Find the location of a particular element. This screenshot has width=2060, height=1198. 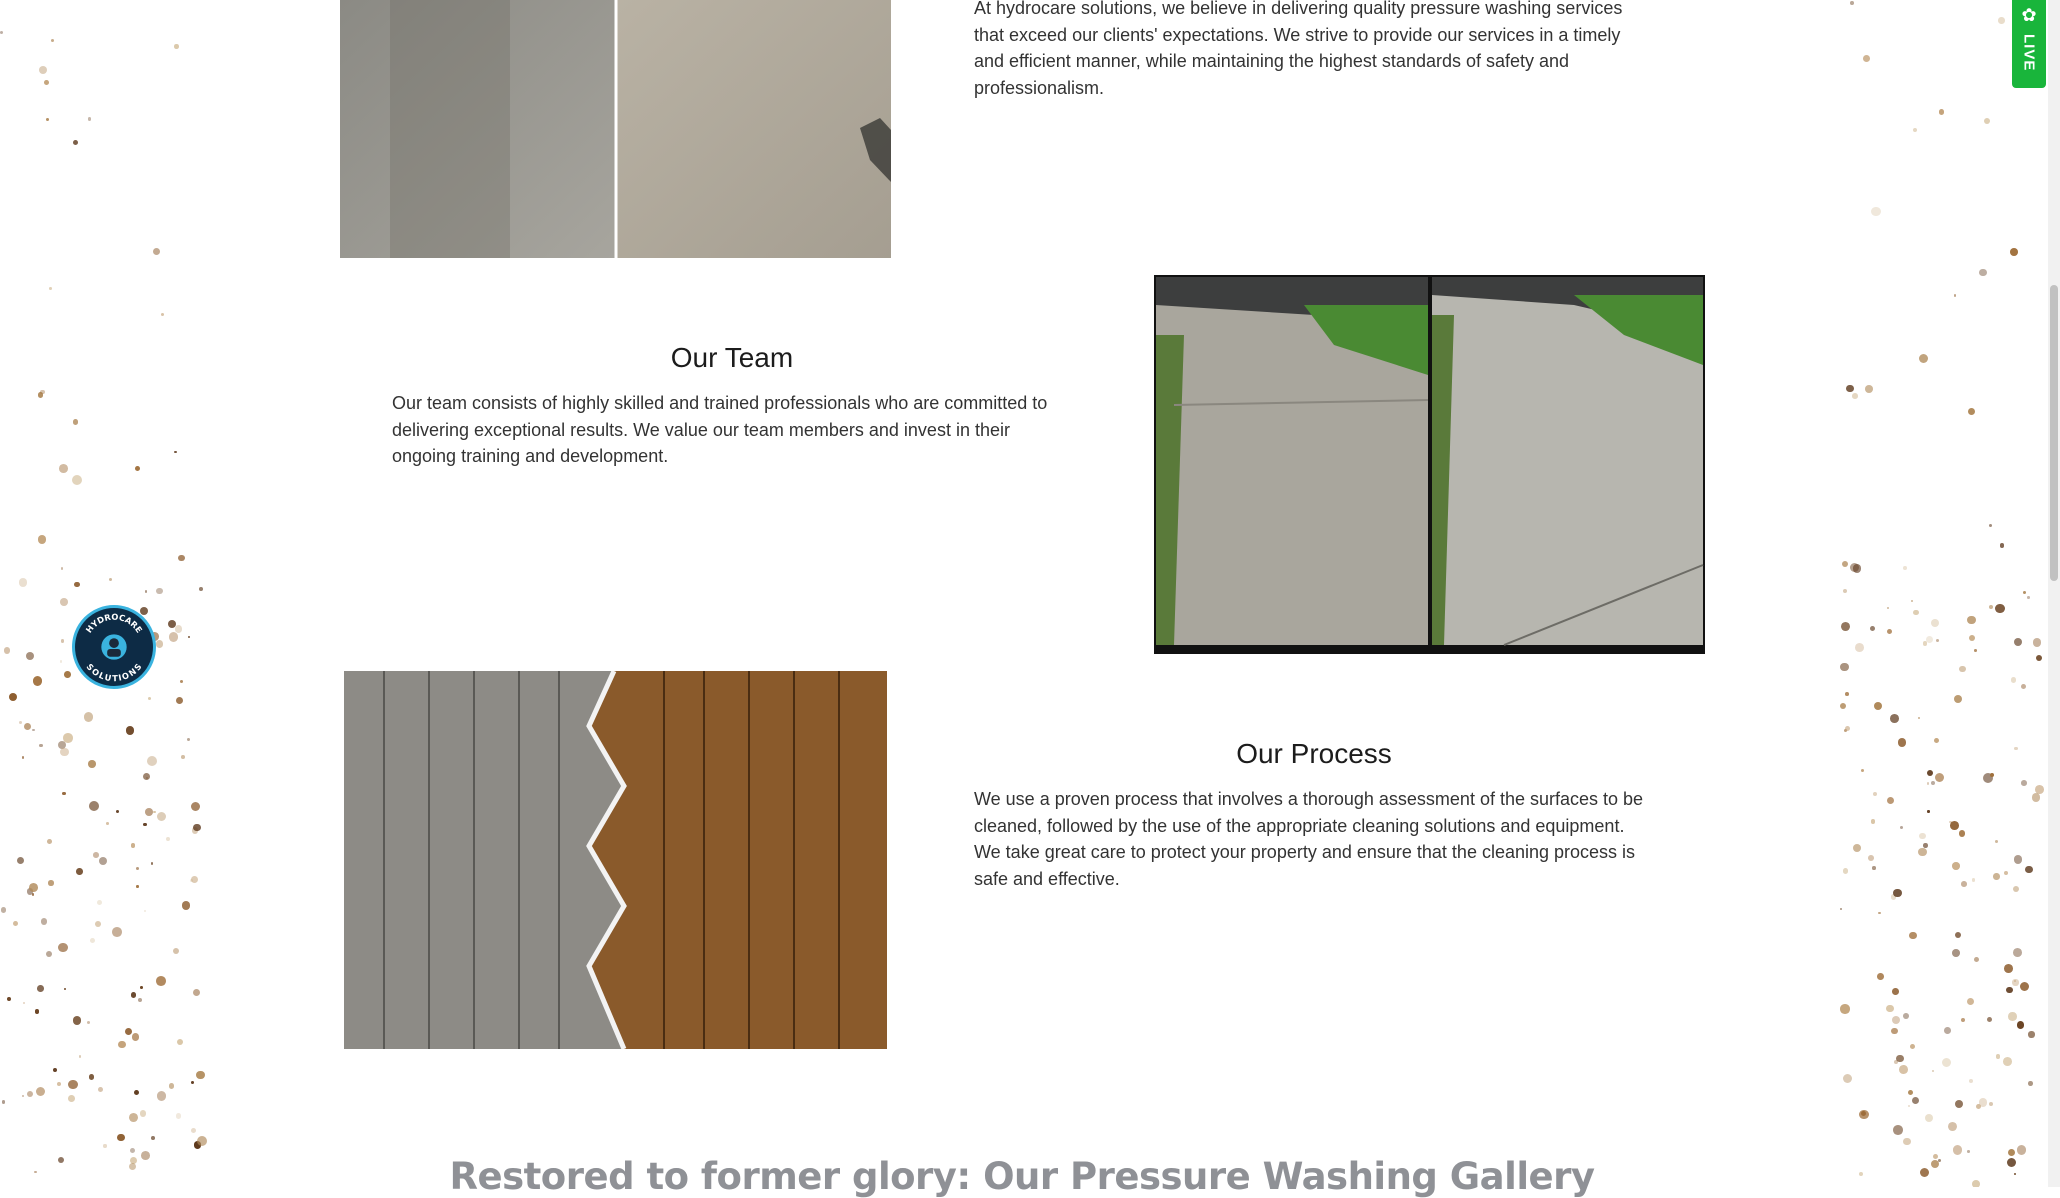

page-scrollbar is located at coordinates (2054, 593).